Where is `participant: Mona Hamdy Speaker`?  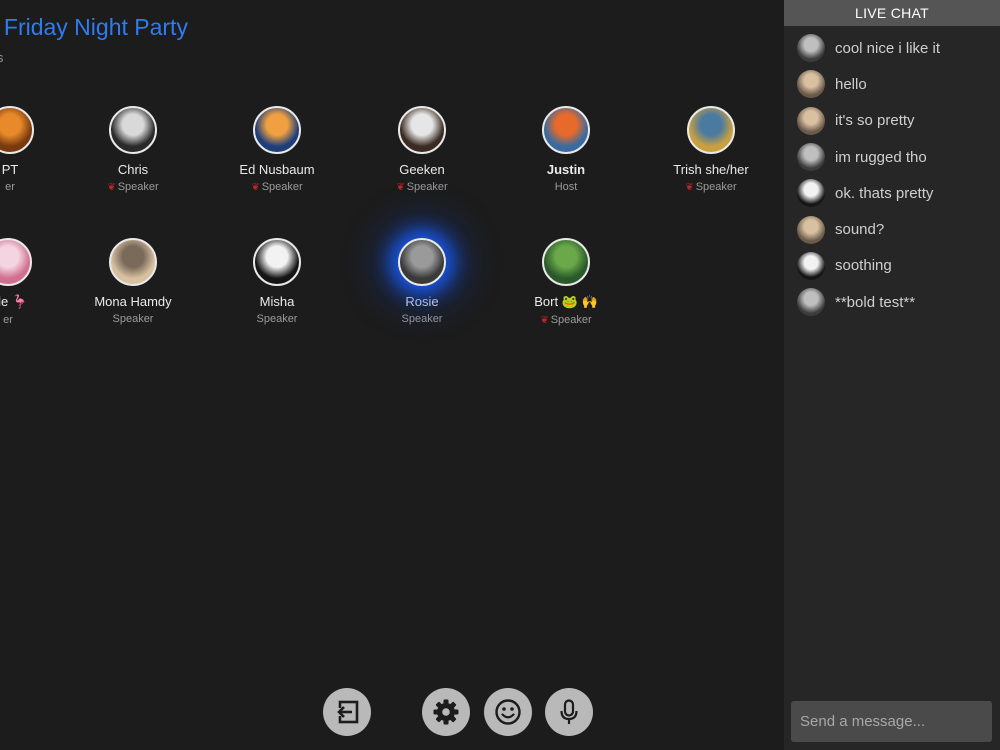
participant: Mona Hamdy Speaker is located at coordinates (133, 281).